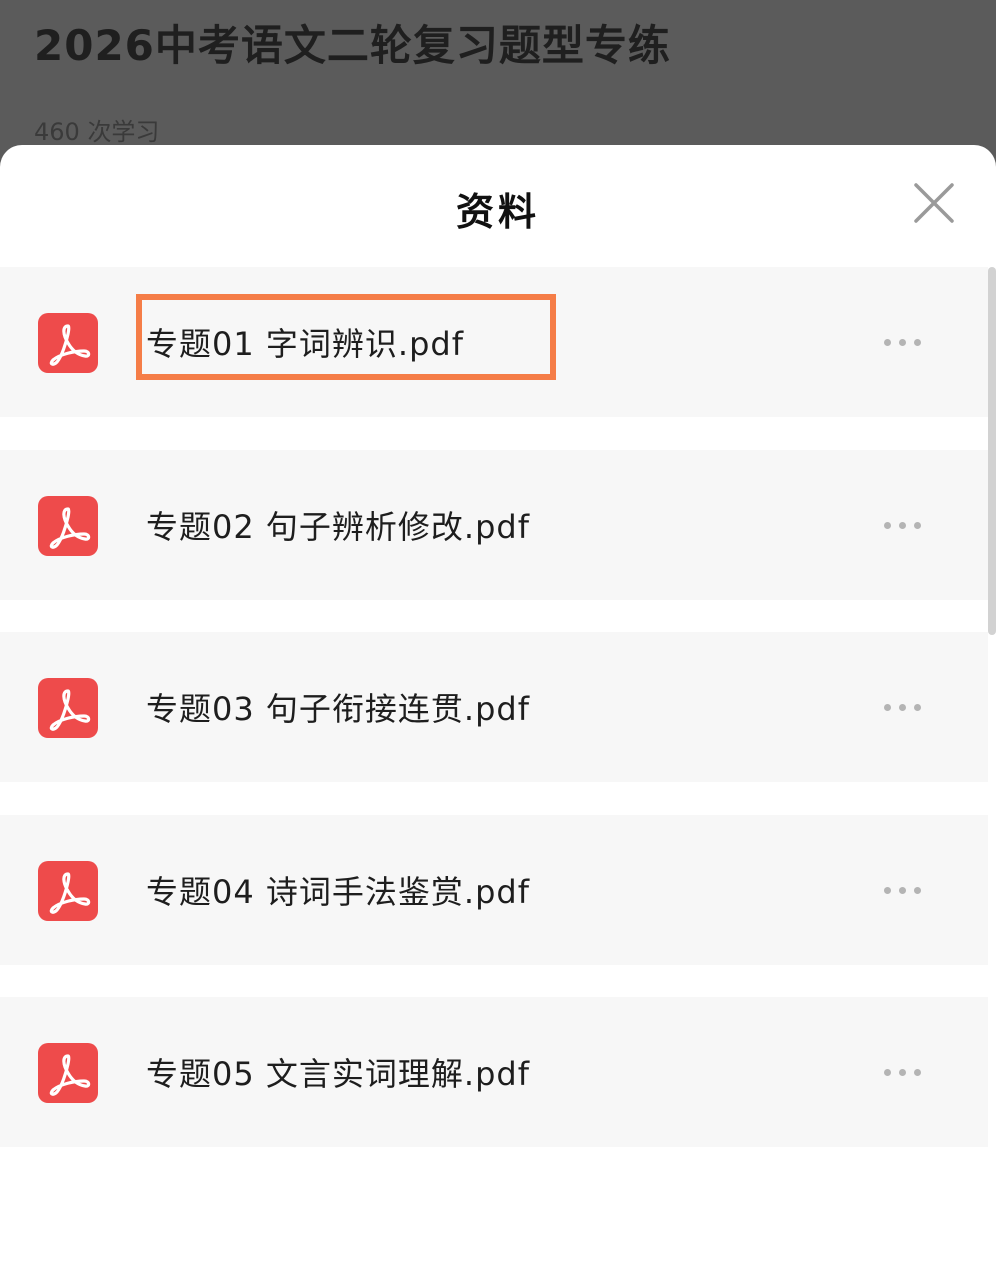 The height and width of the screenshot is (1280, 996). What do you see at coordinates (934, 203) in the screenshot?
I see `close-icon` at bounding box center [934, 203].